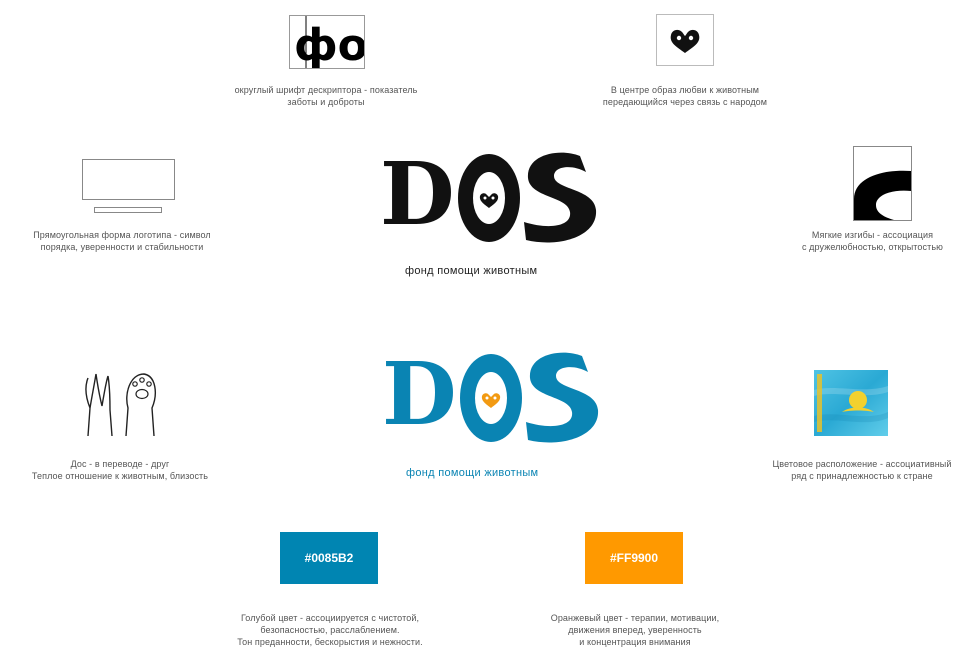 This screenshot has width=979, height=651. What do you see at coordinates (862, 476) in the screenshot?
I see `caption-line: ряд с принадлежностью к стране` at bounding box center [862, 476].